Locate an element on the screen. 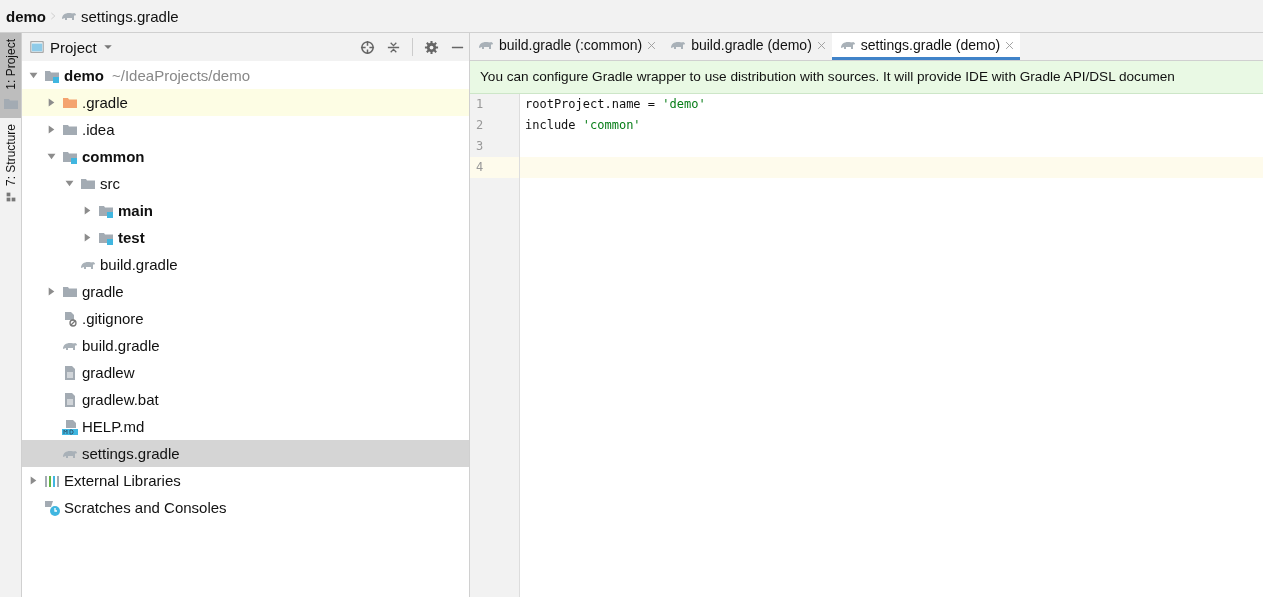 This screenshot has height=597, width=1263. tree-item: Scratches and Consoles is located at coordinates (245, 507).